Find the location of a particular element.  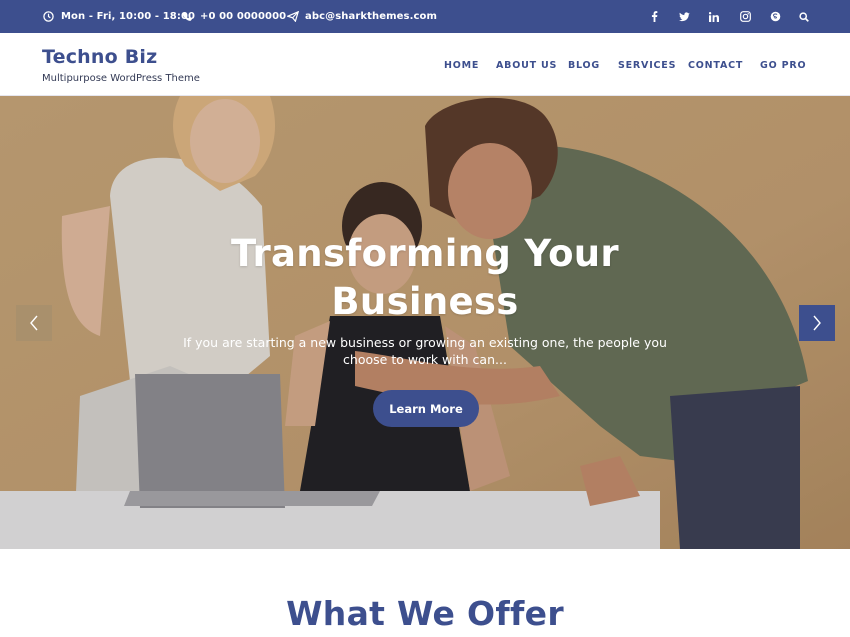

chevron-right-icon is located at coordinates (817, 323).